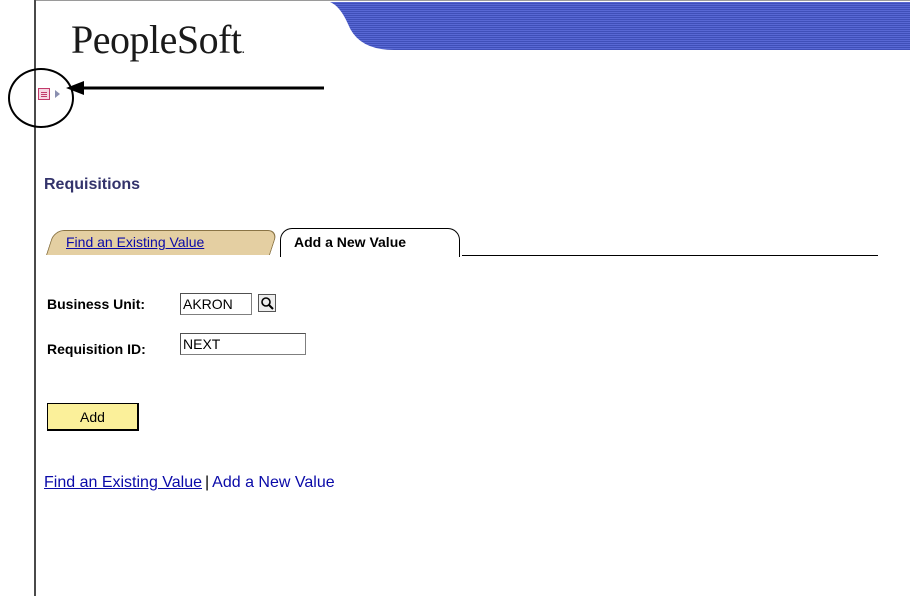  I want to click on business-unit-input, so click(216, 304).